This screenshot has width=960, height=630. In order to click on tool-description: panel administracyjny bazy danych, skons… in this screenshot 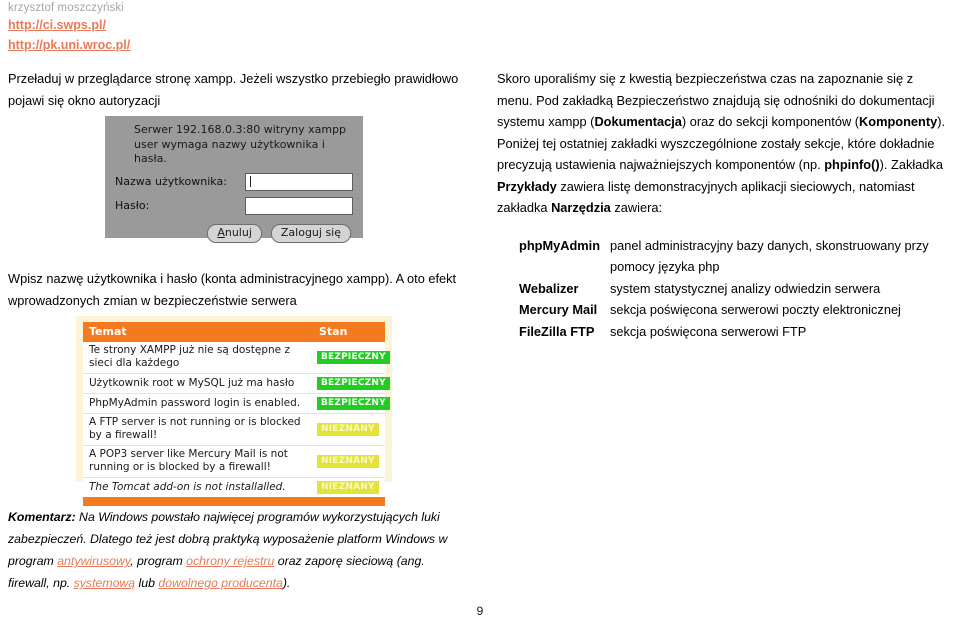, I will do `click(769, 256)`.